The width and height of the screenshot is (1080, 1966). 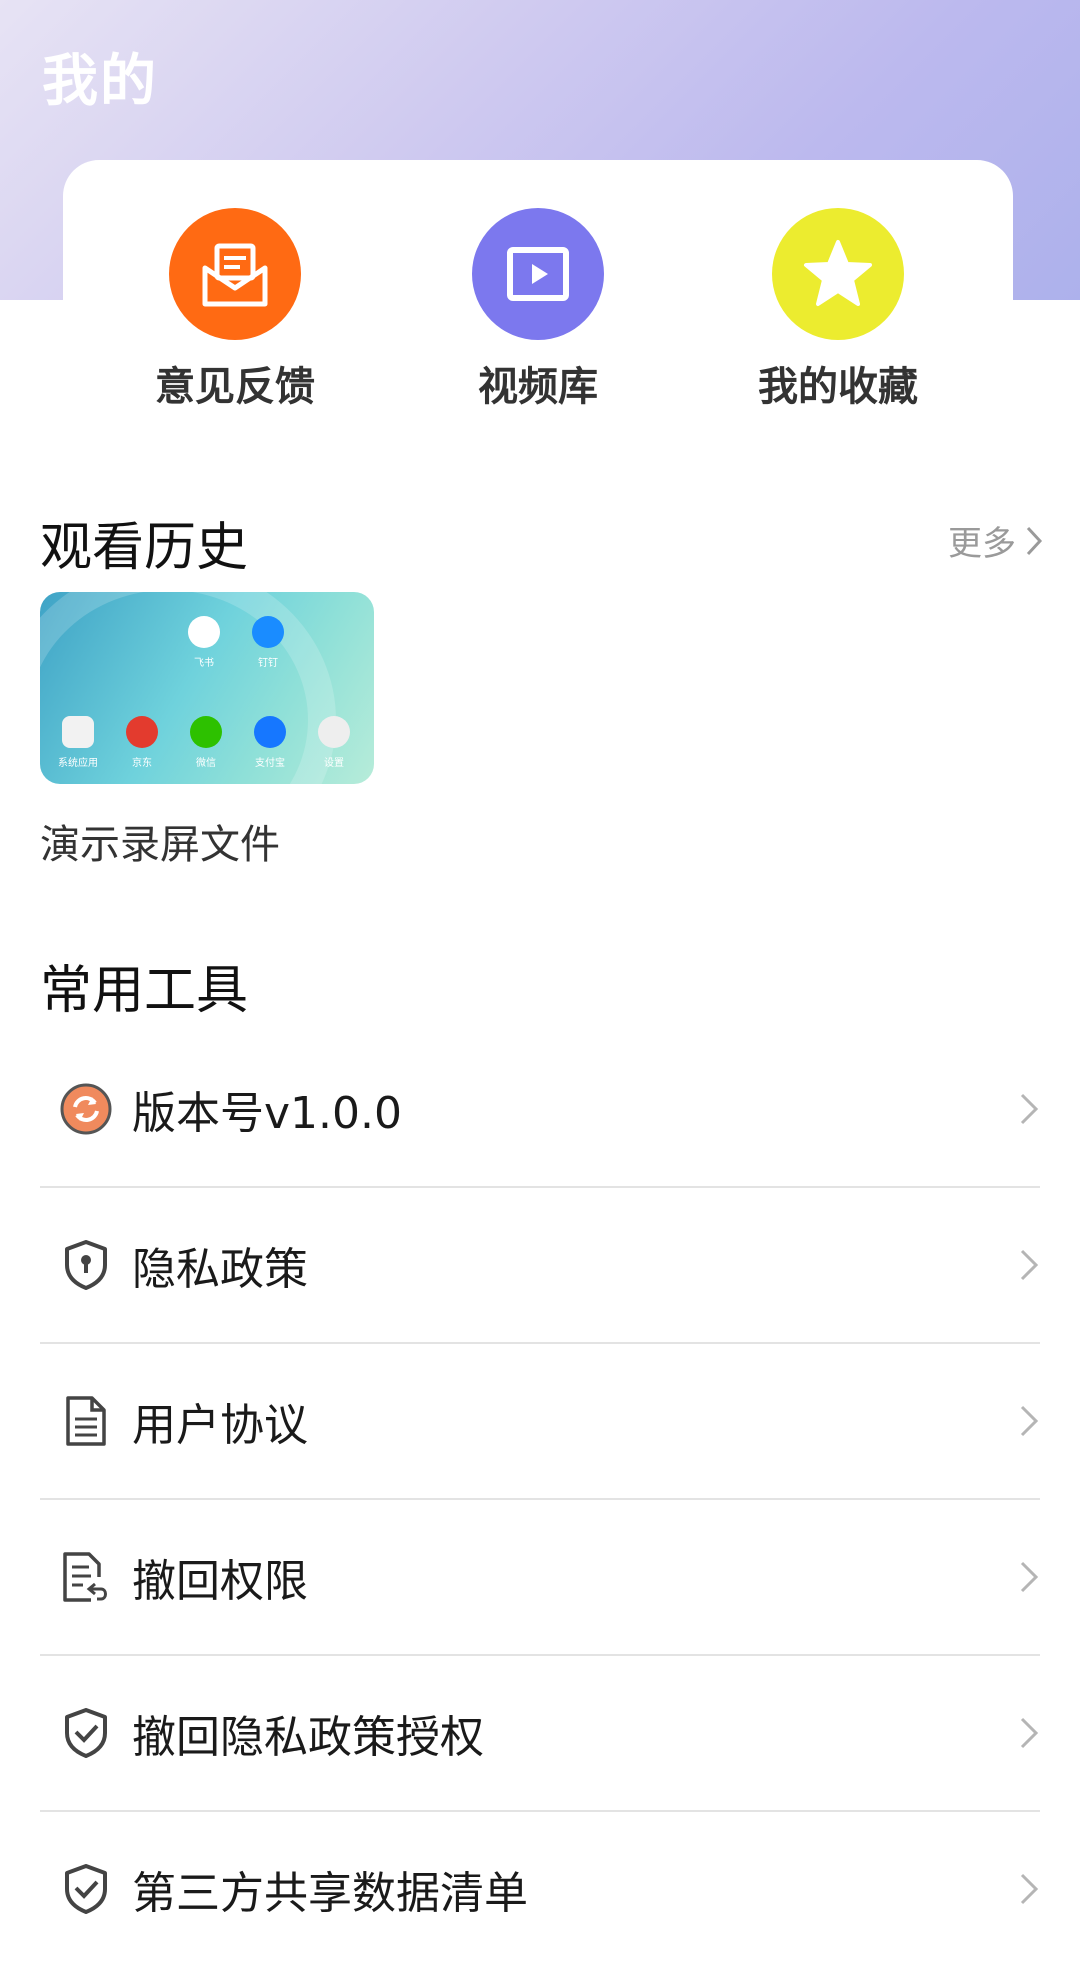 I want to click on video-library-button: 视频库, so click(x=538, y=310).